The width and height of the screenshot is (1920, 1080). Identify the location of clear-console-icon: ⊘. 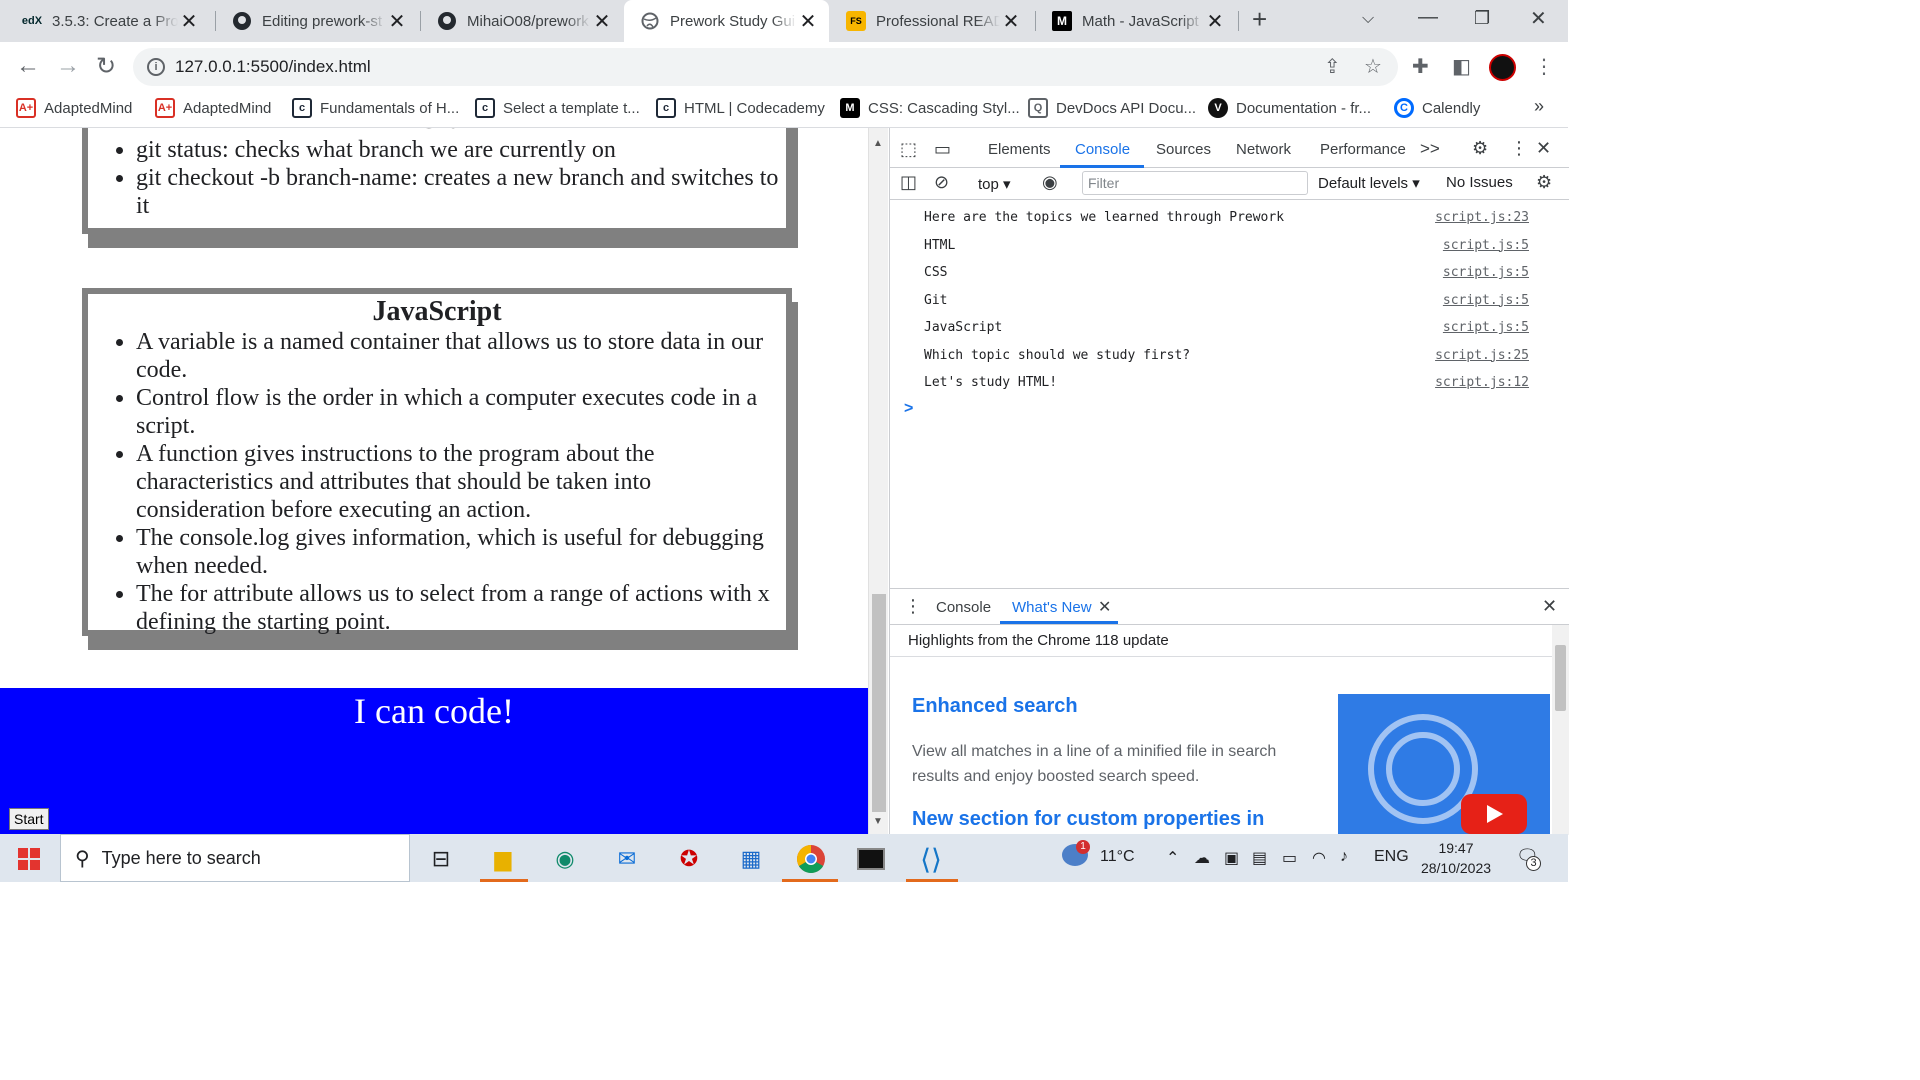
(941, 182).